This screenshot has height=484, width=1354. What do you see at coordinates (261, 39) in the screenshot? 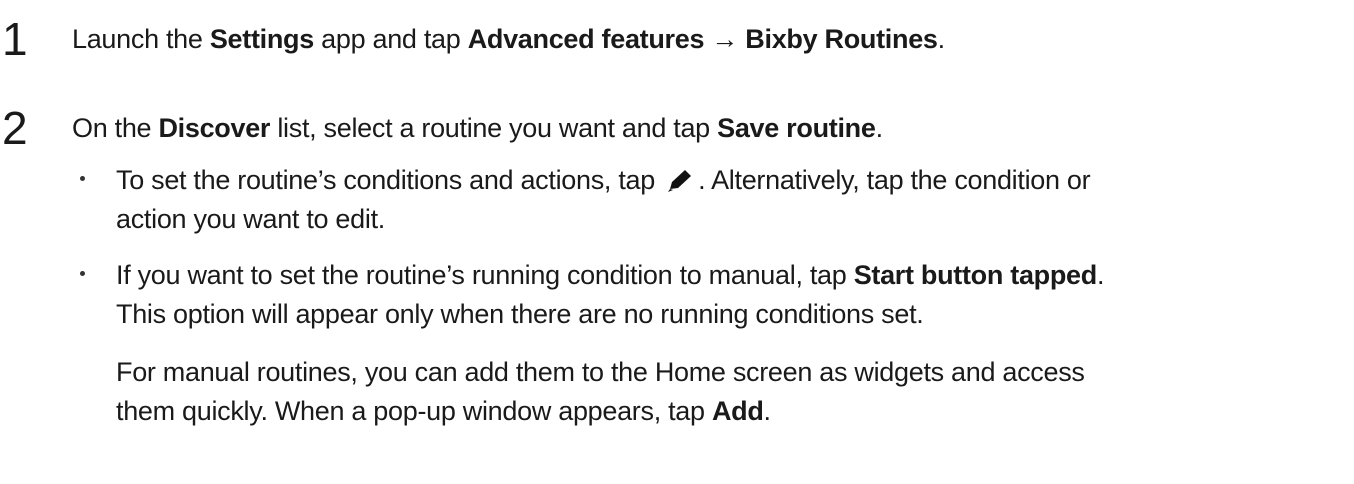
I see `ui-term-settings: Settings` at bounding box center [261, 39].